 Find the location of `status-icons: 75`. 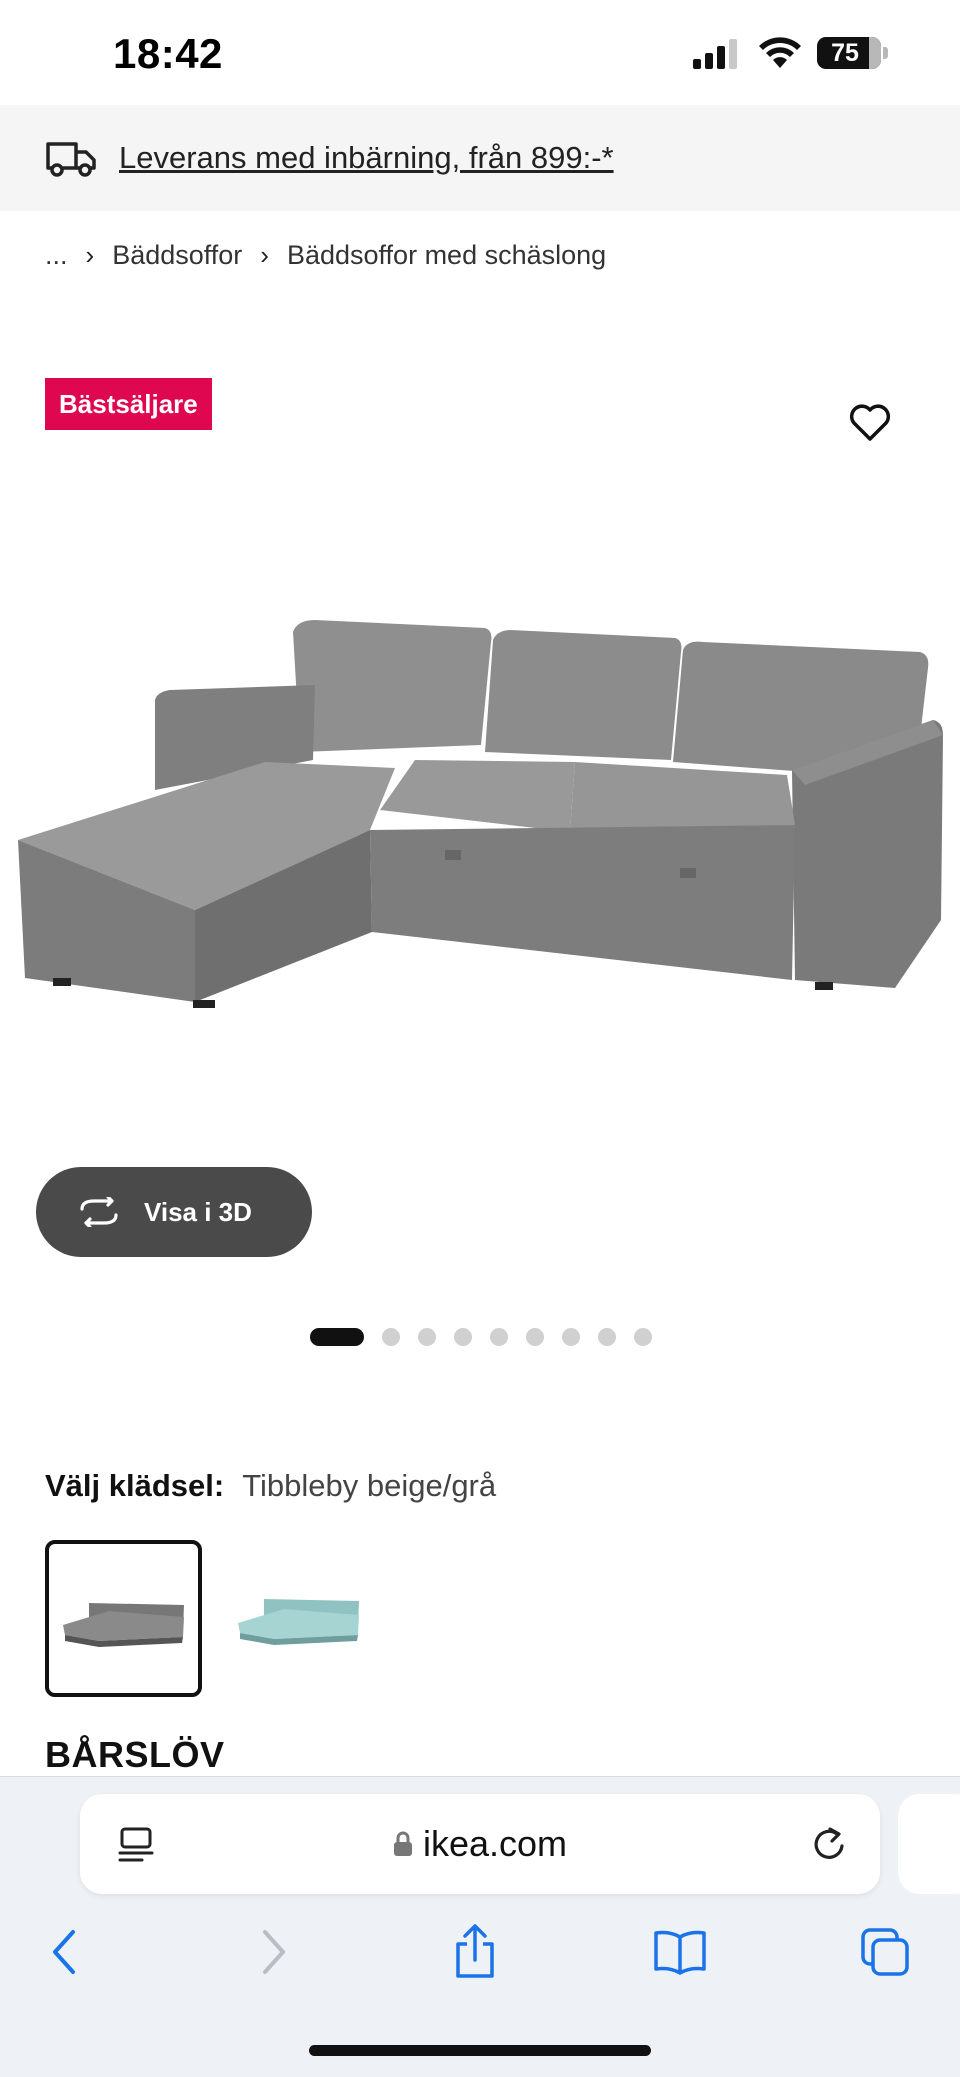

status-icons: 75 is located at coordinates (790, 53).